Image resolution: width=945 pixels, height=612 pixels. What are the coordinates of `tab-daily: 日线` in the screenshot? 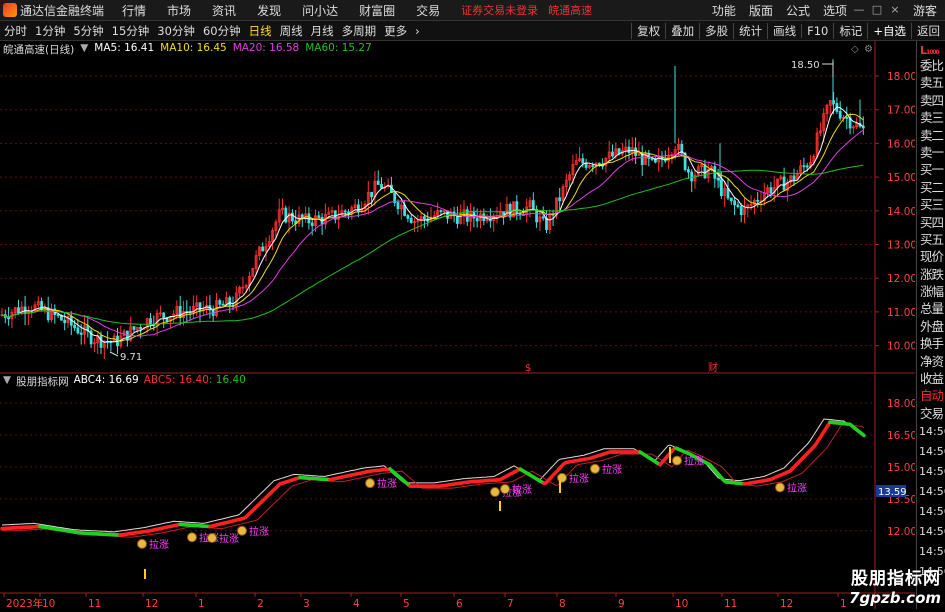 It's located at (260, 31).